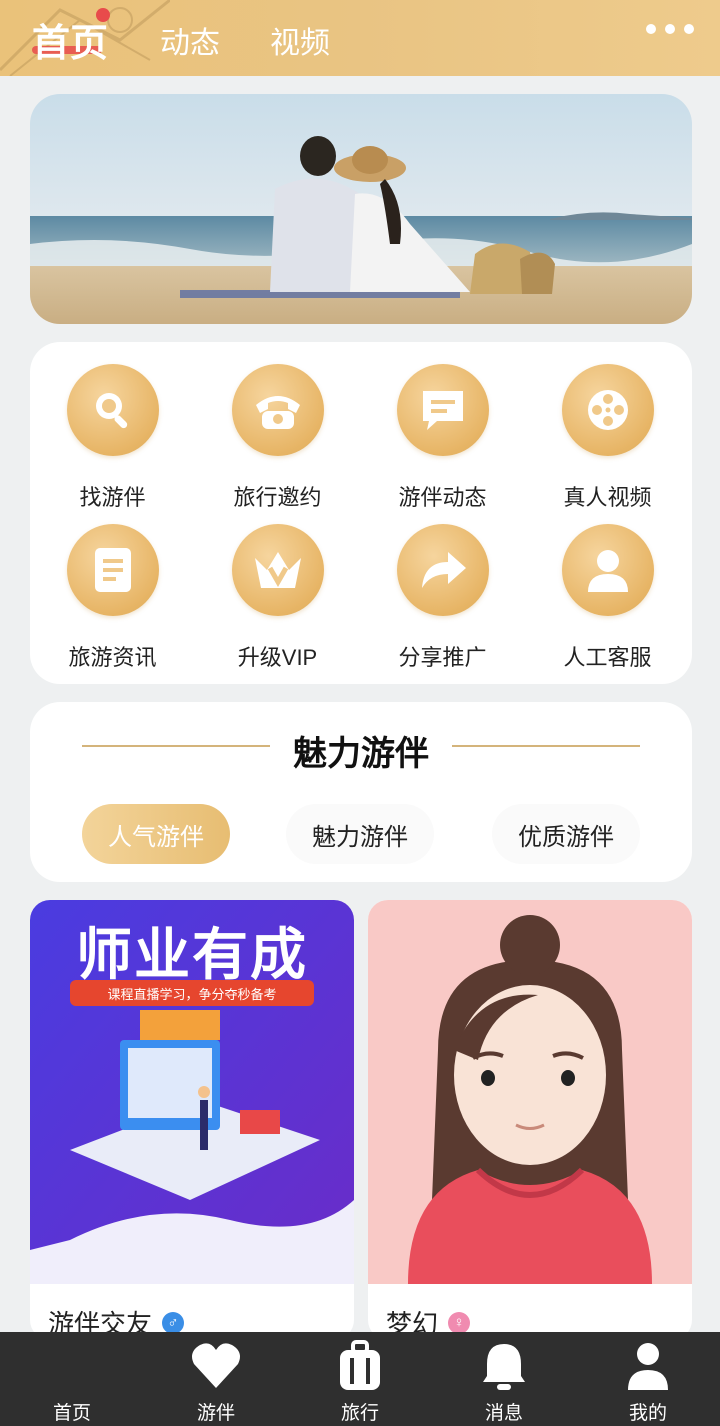 Image resolution: width=720 pixels, height=1426 pixels. Describe the element at coordinates (359, 1413) in the screenshot. I see `nav-label: 旅行` at that location.